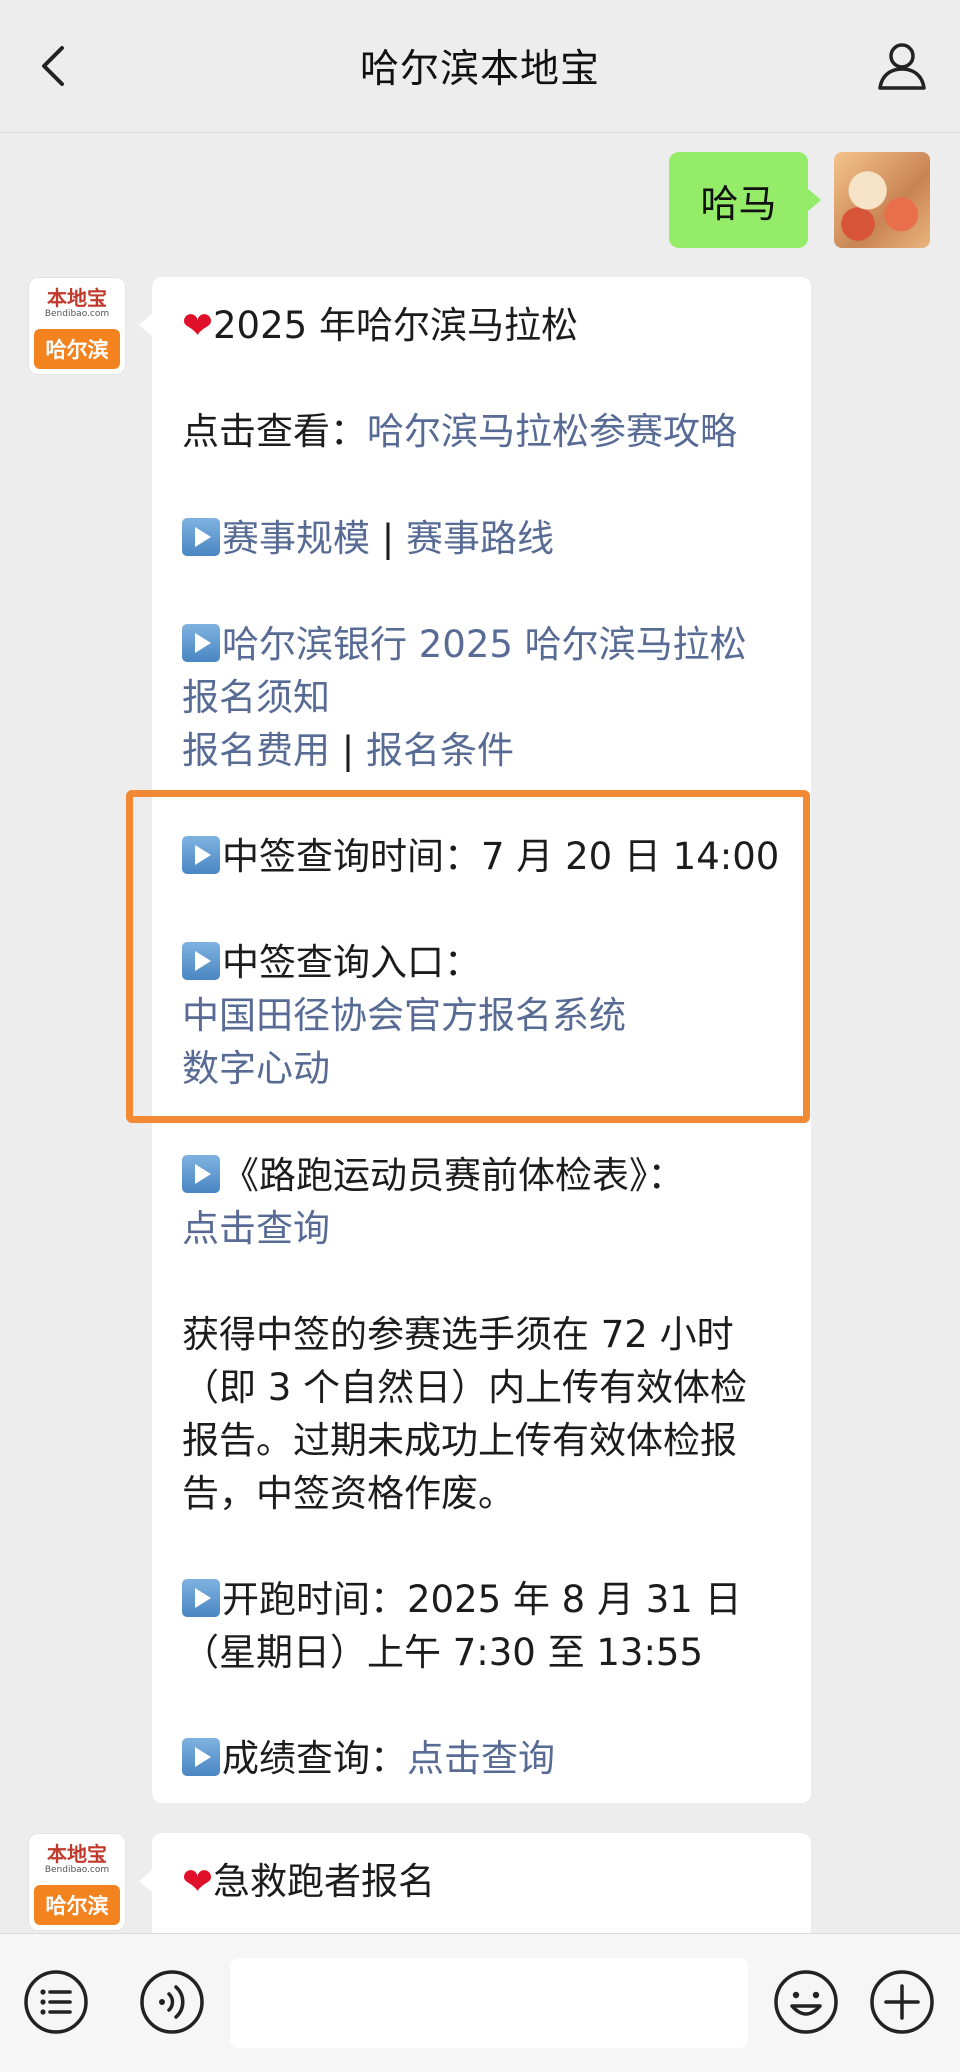 The width and height of the screenshot is (960, 2072). I want to click on notice-paragraph-2: （即 3 个自然日）内上传有效体检, so click(465, 1387).